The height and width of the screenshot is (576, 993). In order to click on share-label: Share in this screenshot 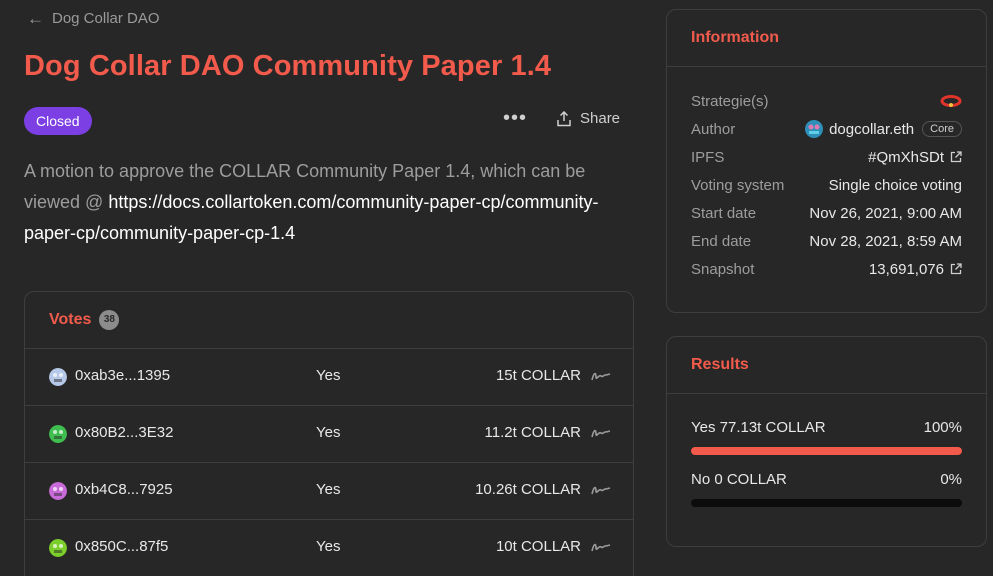, I will do `click(600, 118)`.